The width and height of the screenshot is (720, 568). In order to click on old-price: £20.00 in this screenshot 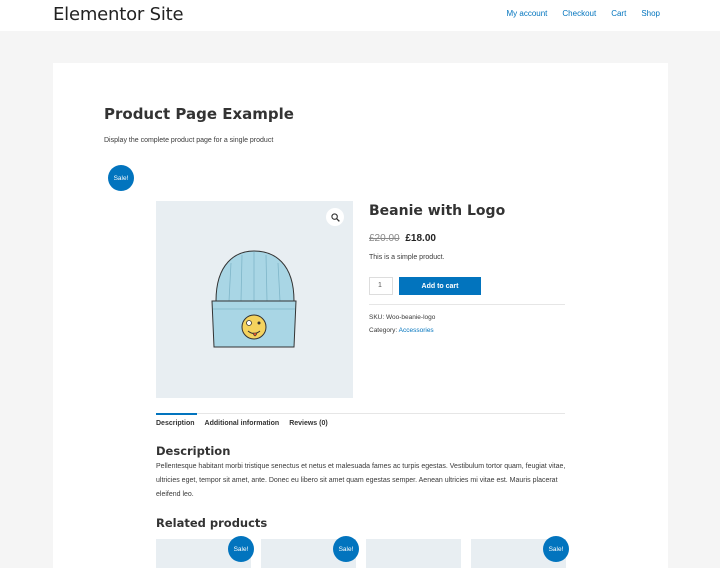, I will do `click(384, 238)`.